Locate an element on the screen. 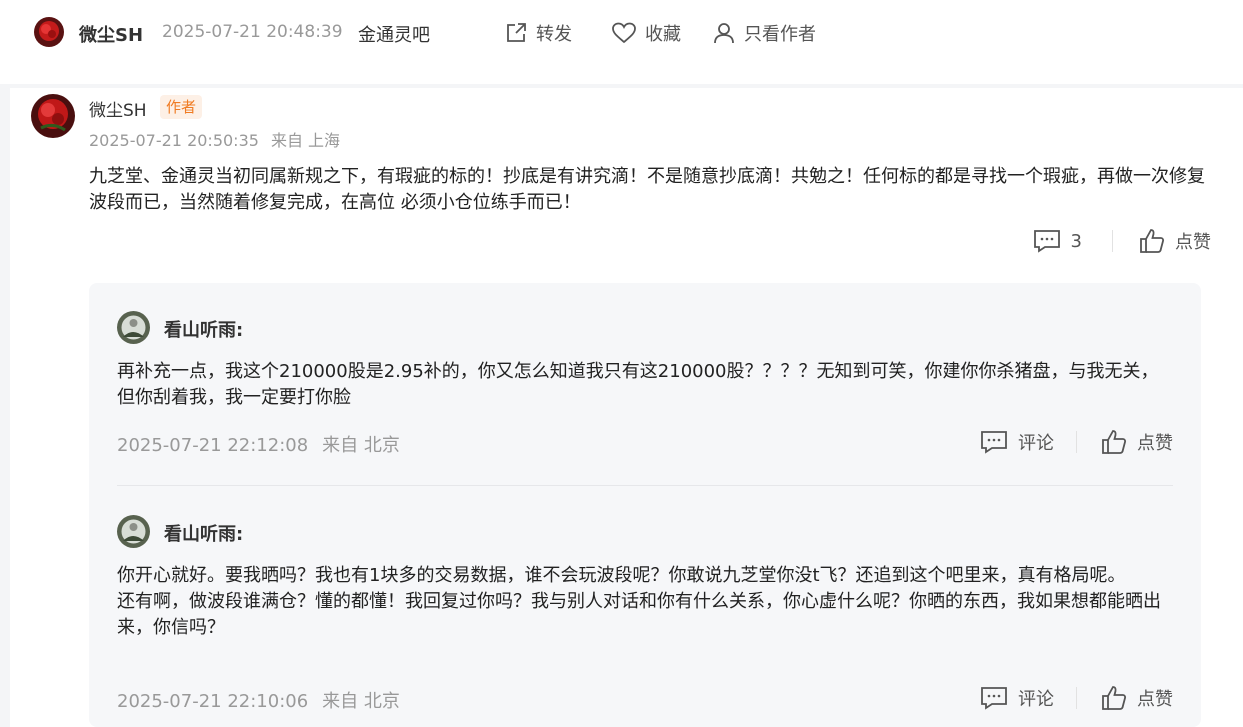 The width and height of the screenshot is (1243, 727). reply-count-button: 3 is located at coordinates (1057, 241).